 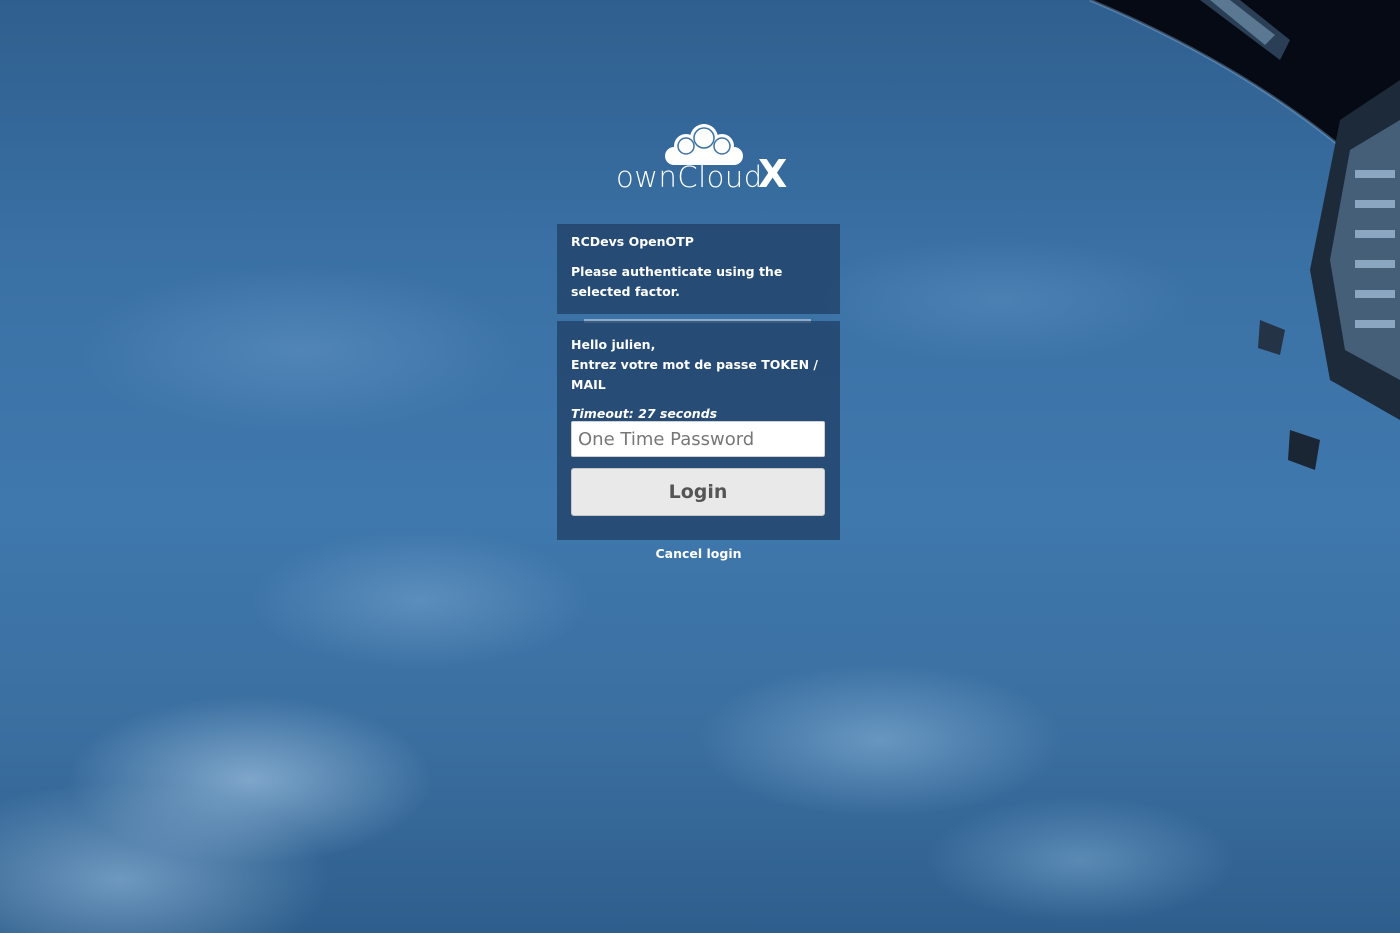 What do you see at coordinates (694, 374) in the screenshot?
I see `prompt-text: Entrez votre mot de passe TOKEN / MAIL` at bounding box center [694, 374].